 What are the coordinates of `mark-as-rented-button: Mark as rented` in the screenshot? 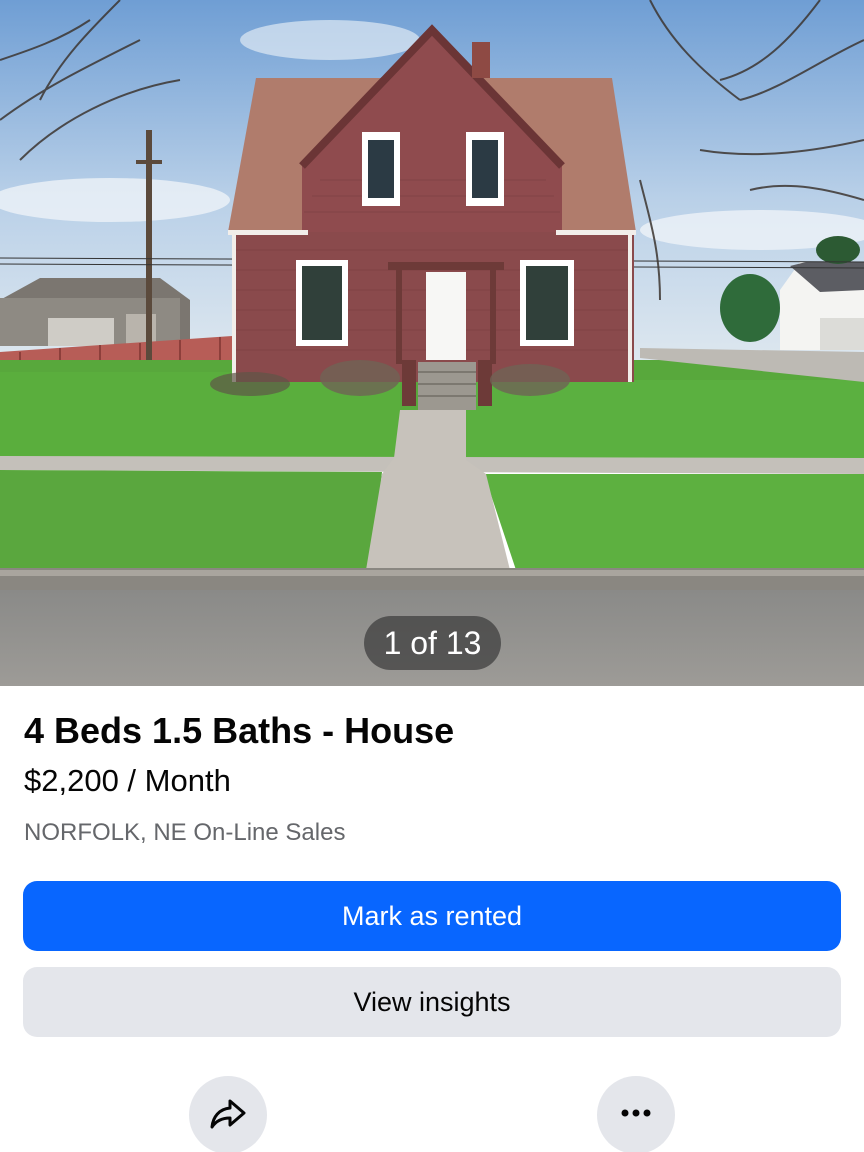 It's located at (432, 916).